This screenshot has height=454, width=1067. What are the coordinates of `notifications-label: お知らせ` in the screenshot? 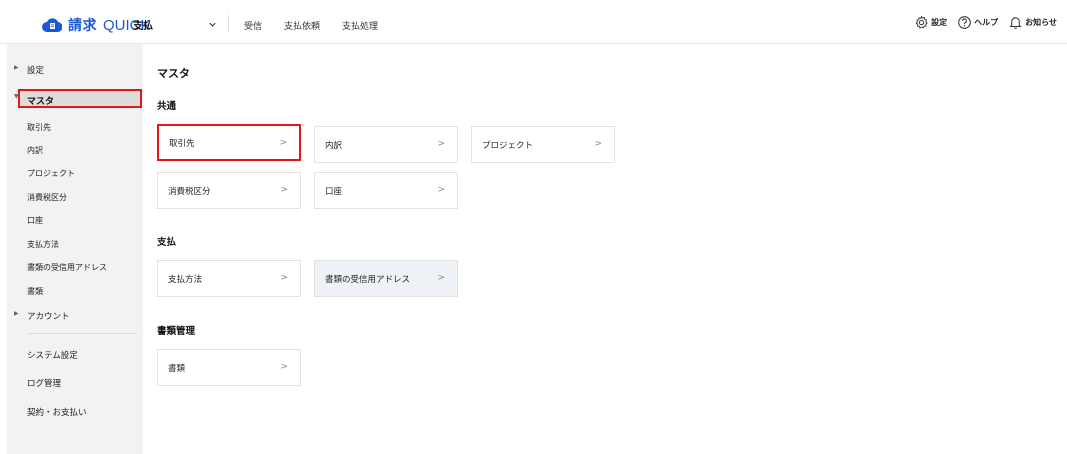 It's located at (1041, 22).